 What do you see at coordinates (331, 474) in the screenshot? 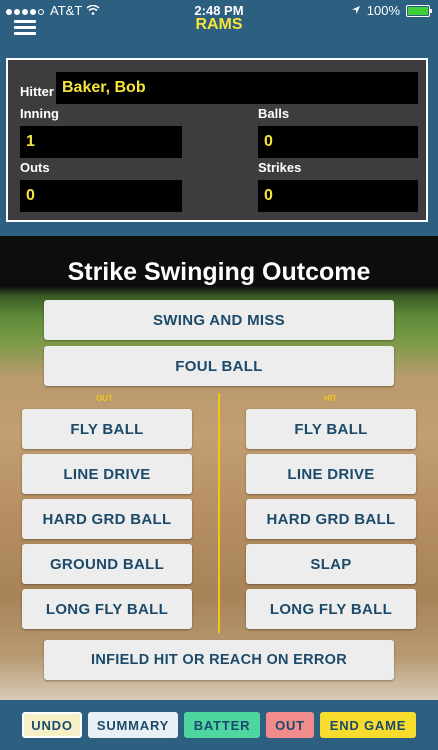
I see `hit-line-drive-button: LINE DRIVE` at bounding box center [331, 474].